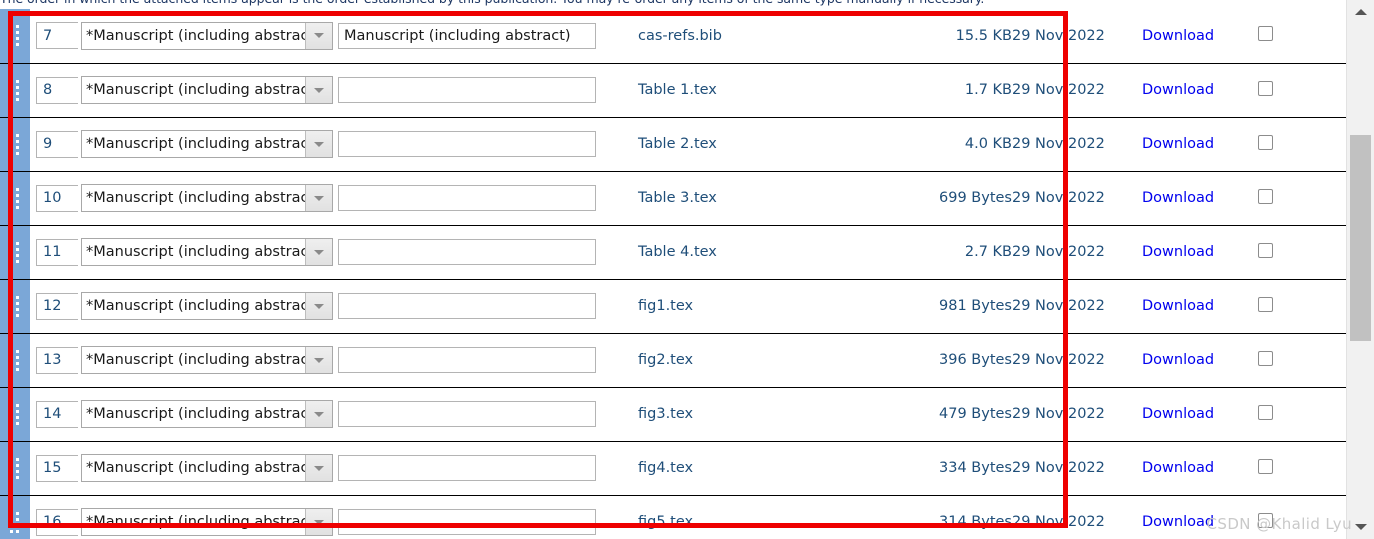  What do you see at coordinates (1077, 144) in the screenshot?
I see `file-date-cell: 29 Nov 2022` at bounding box center [1077, 144].